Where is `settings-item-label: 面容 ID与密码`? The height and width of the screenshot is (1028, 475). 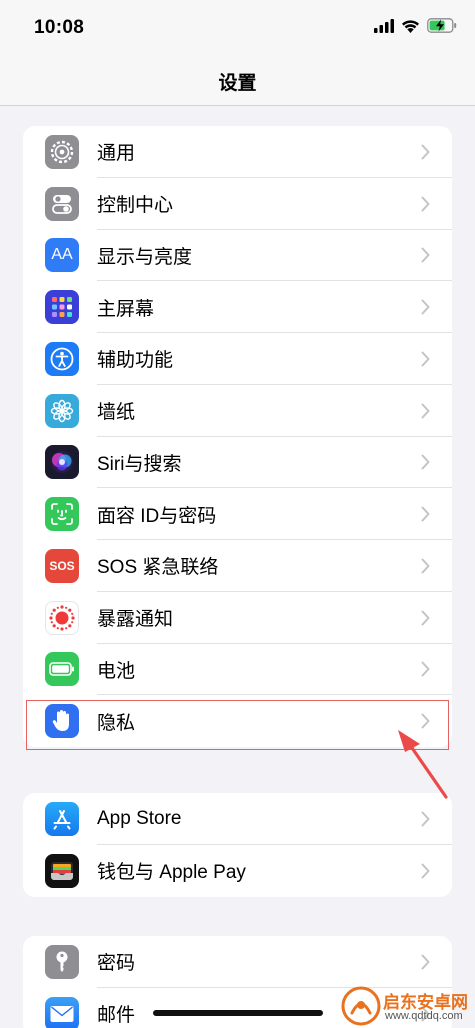
settings-item-label: 面容 ID与密码 is located at coordinates (157, 516).